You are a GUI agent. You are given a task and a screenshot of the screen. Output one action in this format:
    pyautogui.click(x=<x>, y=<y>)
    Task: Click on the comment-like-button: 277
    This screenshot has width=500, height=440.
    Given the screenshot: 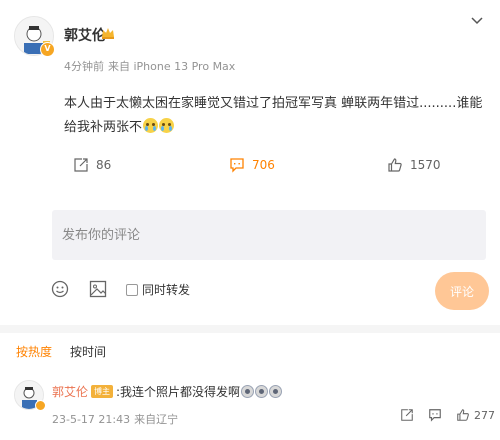 What is the action you would take?
    pyautogui.click(x=475, y=415)
    